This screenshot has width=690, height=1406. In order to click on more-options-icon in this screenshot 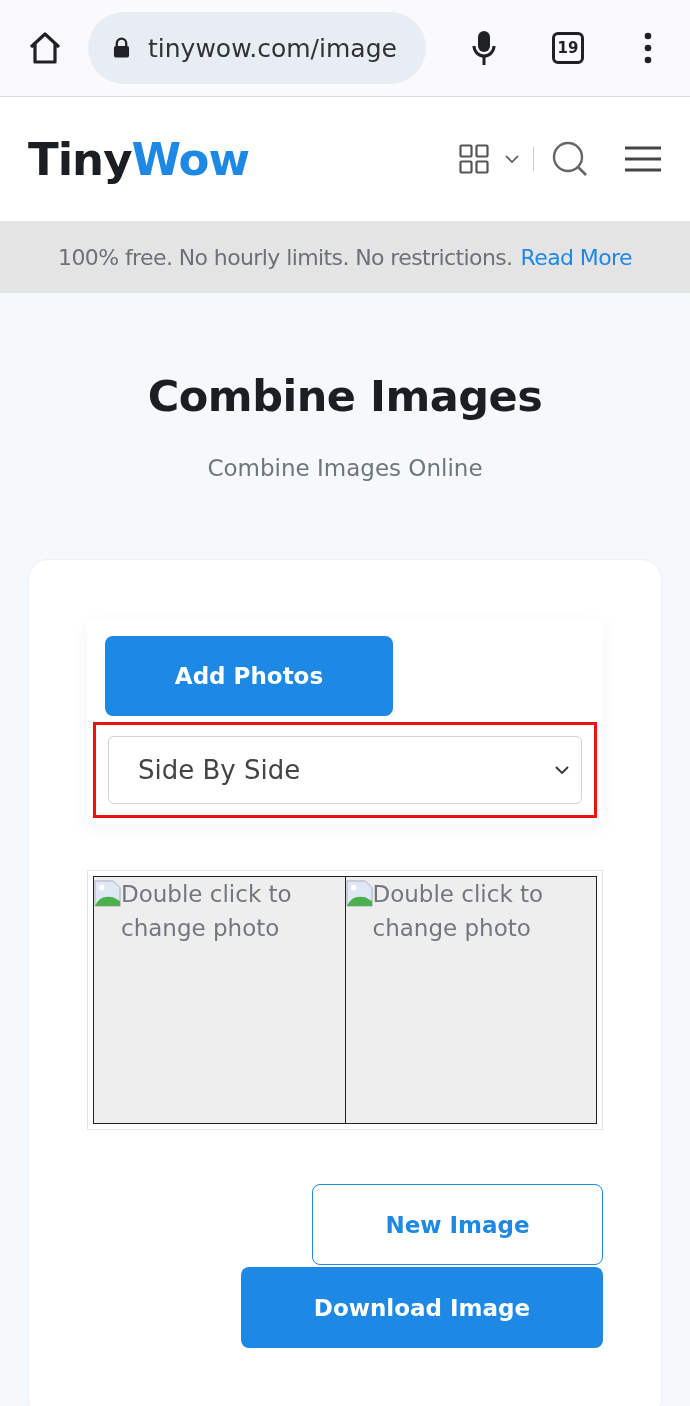, I will do `click(648, 48)`.